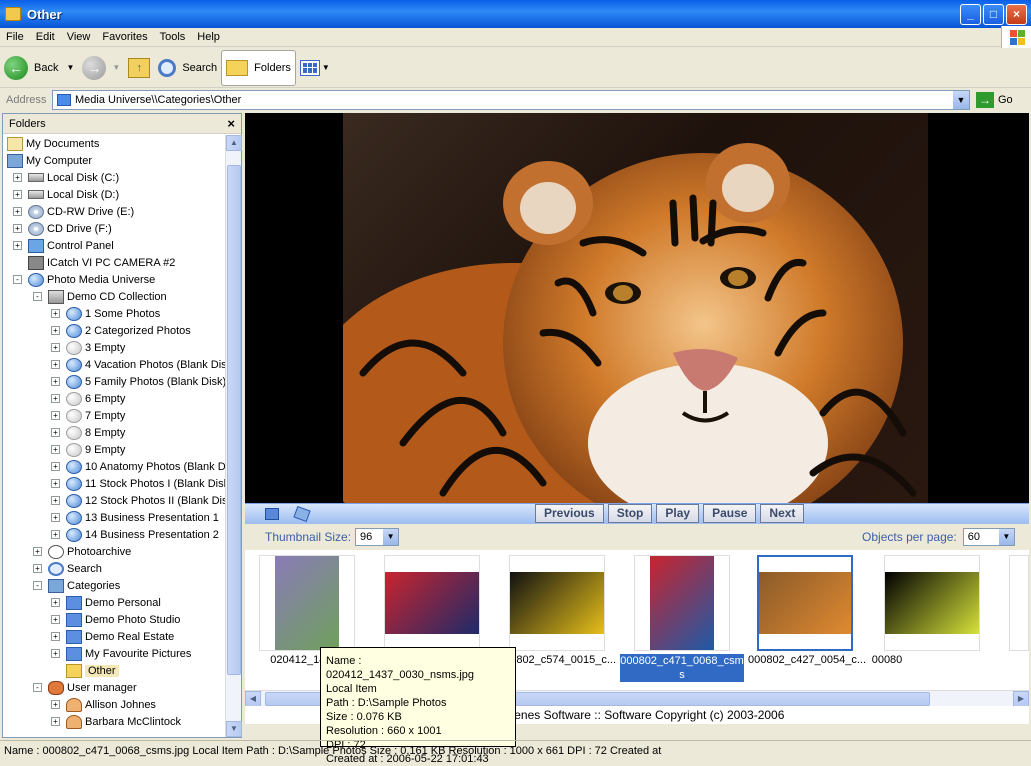 This screenshot has height=766, width=1031. I want to click on tree-item: +8 Empty, so click(114, 432).